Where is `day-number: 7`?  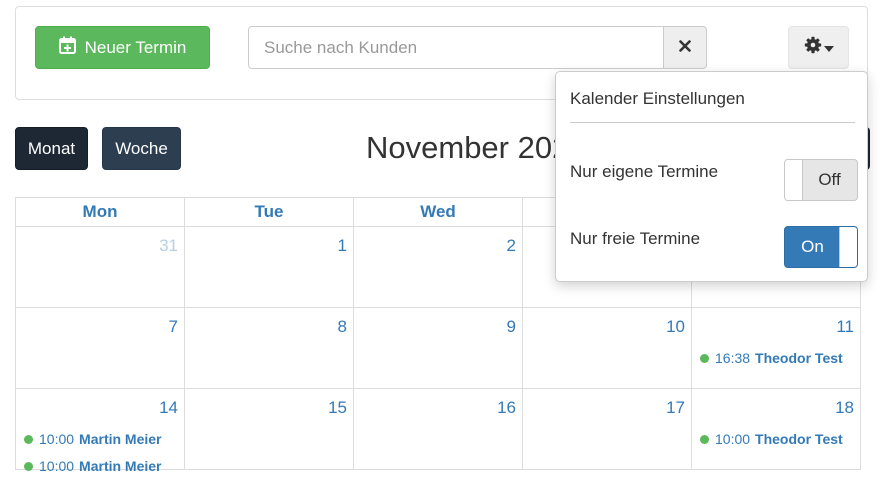
day-number: 7 is located at coordinates (173, 326).